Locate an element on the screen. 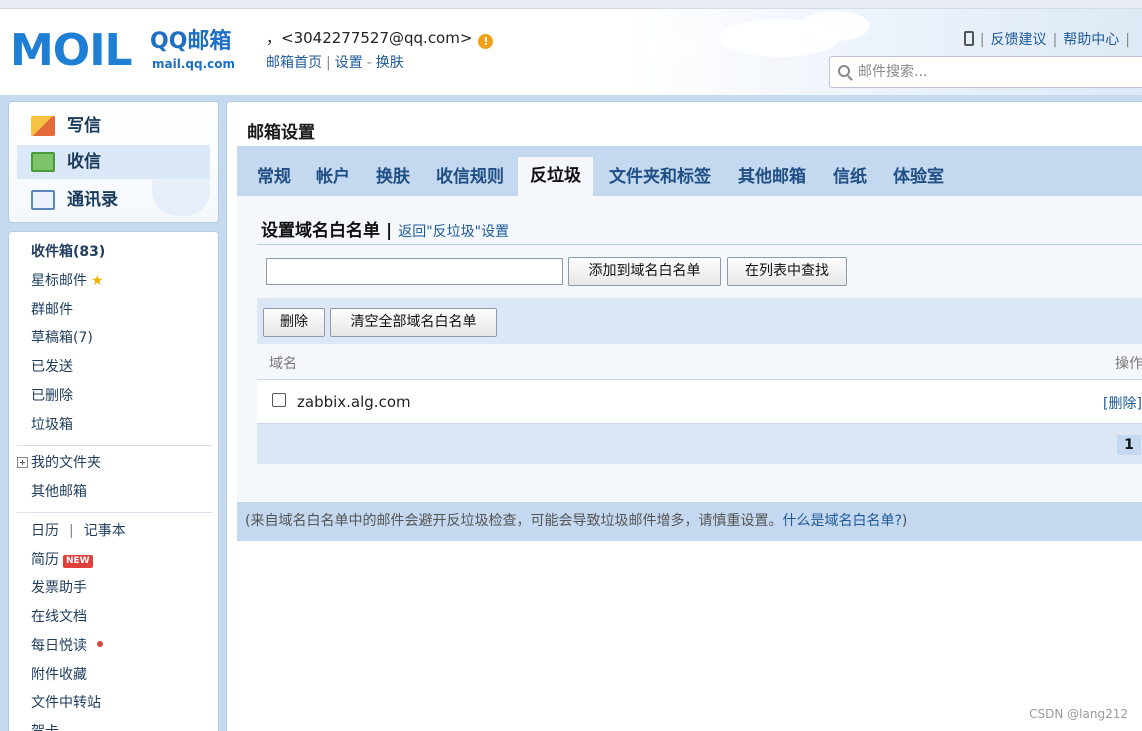 Image resolution: width=1142 pixels, height=731 pixels. nav-daily-reading-label: 每日悦读 is located at coordinates (59, 646).